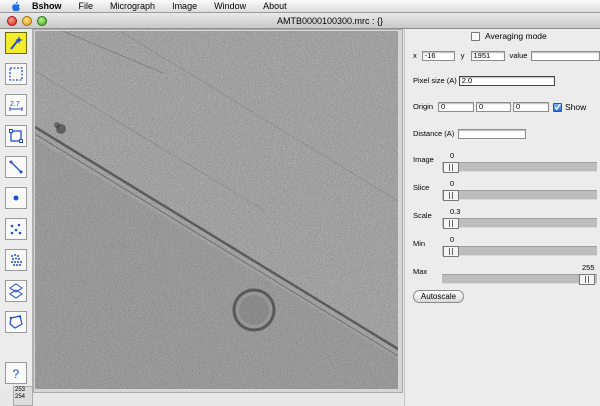 The image size is (600, 406). I want to click on measure-icon: 2.7, so click(16, 106).